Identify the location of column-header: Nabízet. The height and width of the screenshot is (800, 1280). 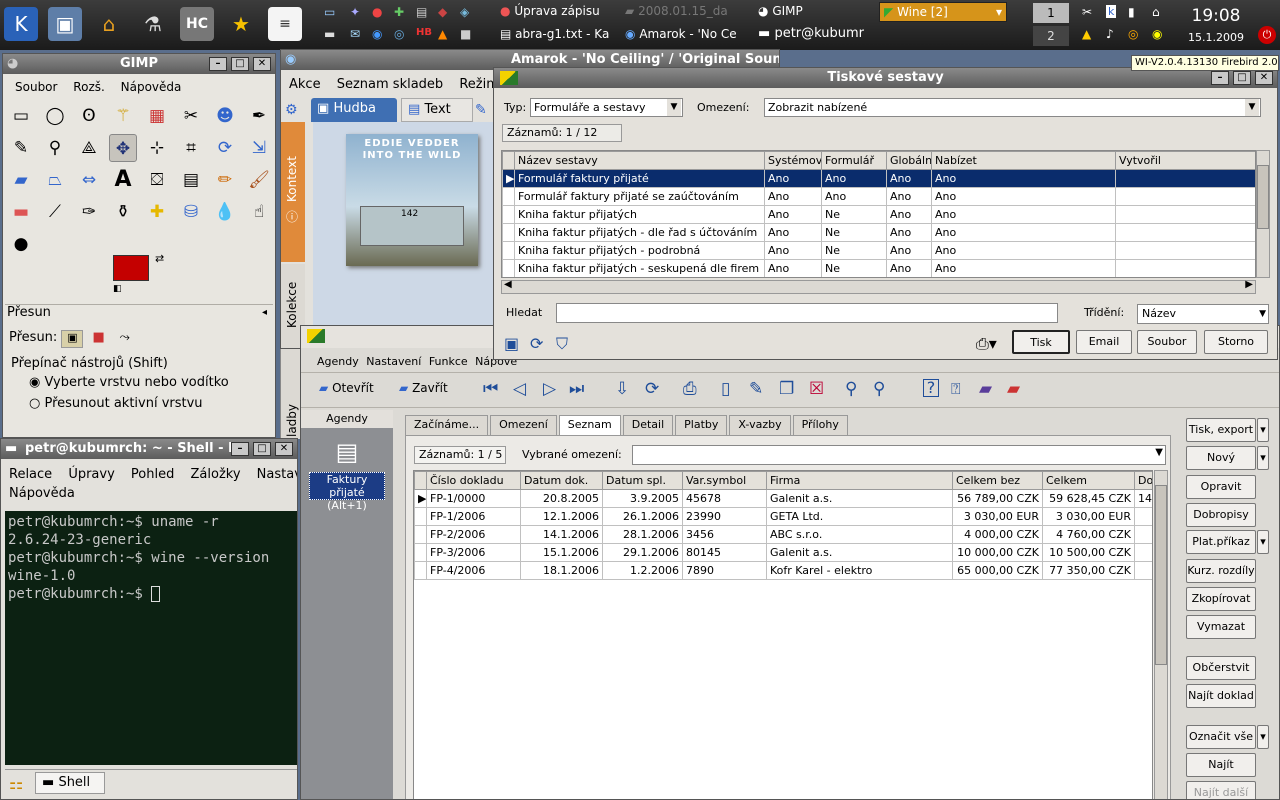
(1023, 160).